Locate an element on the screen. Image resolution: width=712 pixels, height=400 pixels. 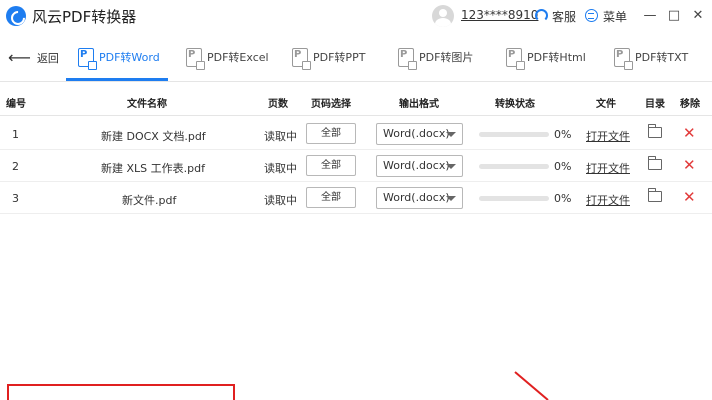
tab-pdf-to-image: PDF转图片 is located at coordinates (435, 57).